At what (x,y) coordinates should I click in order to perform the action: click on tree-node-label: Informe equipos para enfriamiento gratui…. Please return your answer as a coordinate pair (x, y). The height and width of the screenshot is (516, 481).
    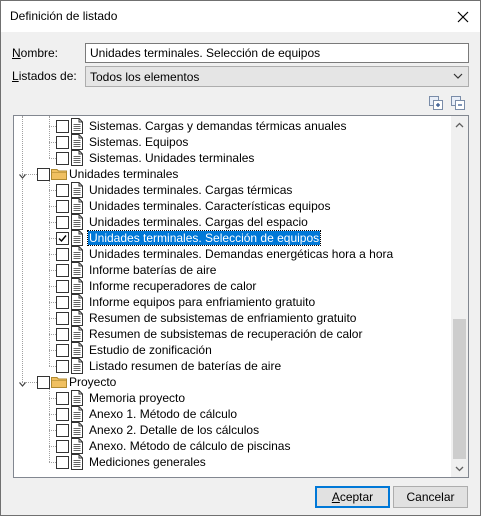
    Looking at the image, I should click on (202, 302).